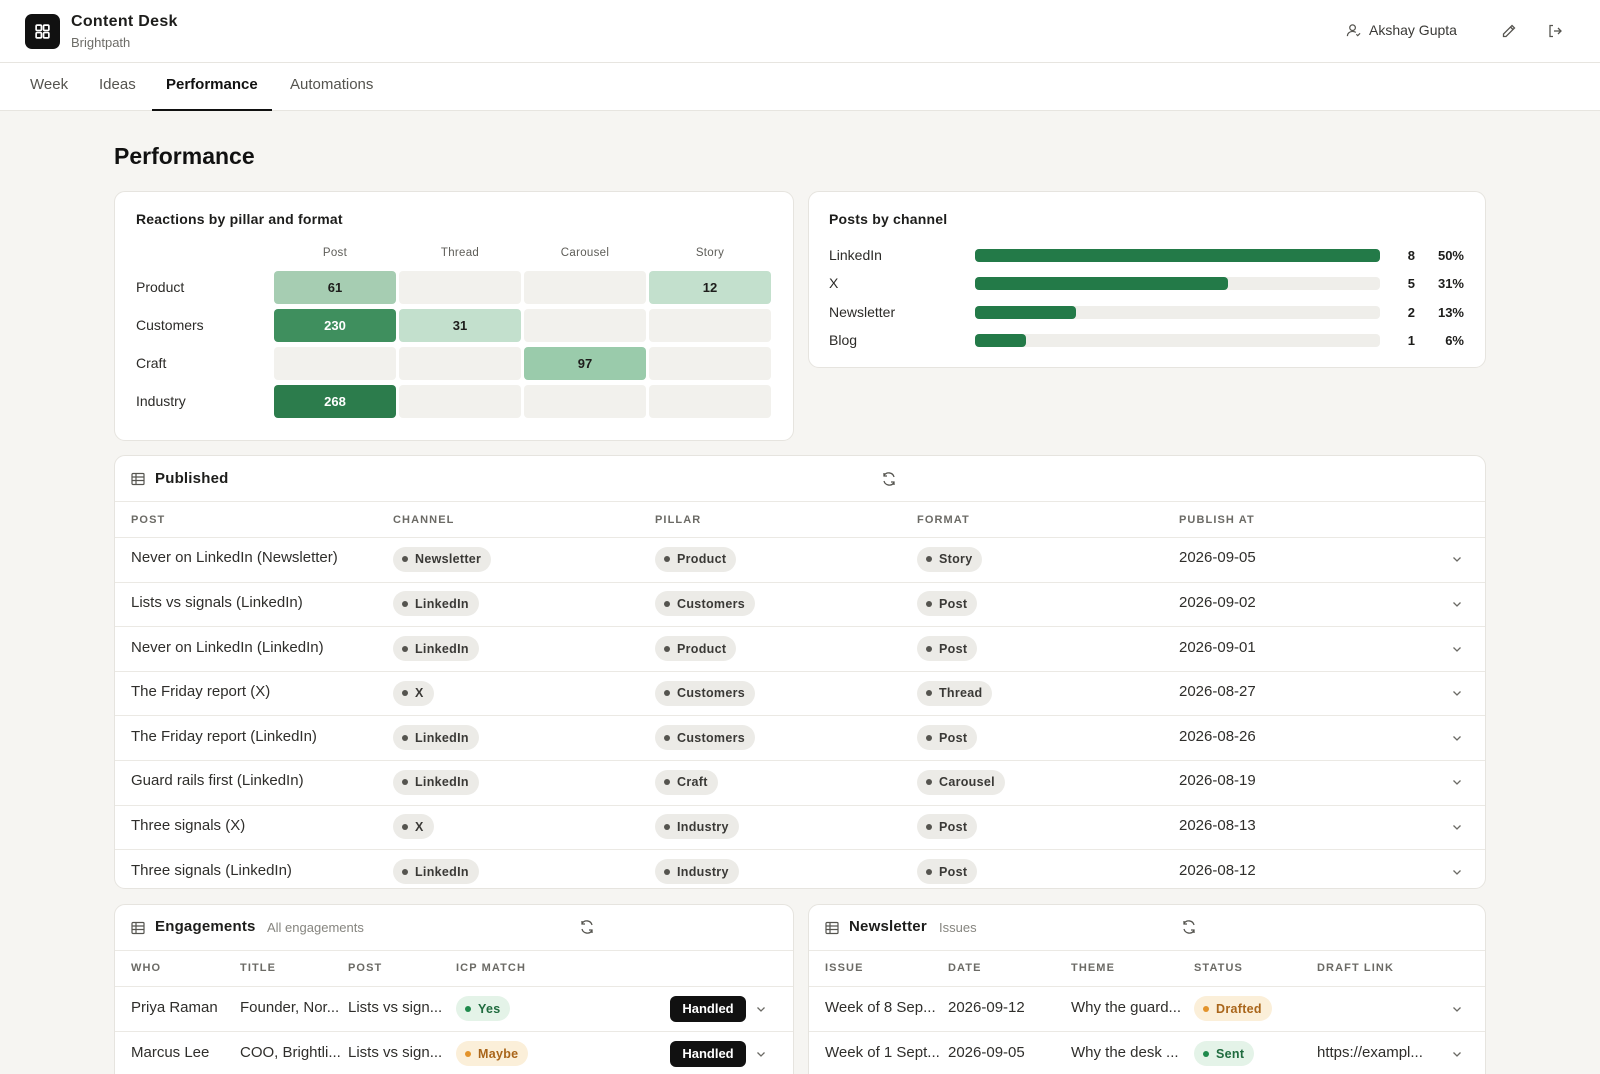 This screenshot has width=1600, height=1074. I want to click on channel-percent: 31%, so click(1450, 283).